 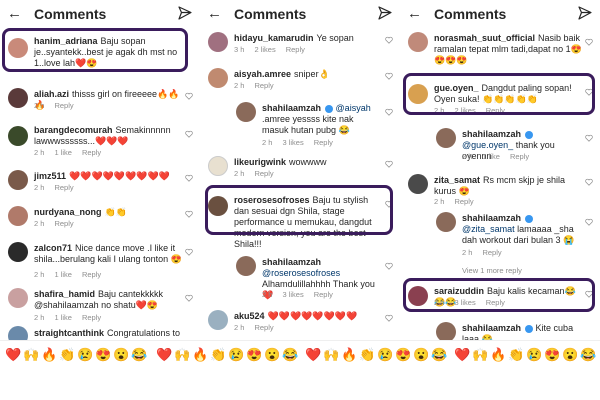 I want to click on comment-username: nurdyana_nong, so click(x=68, y=212).